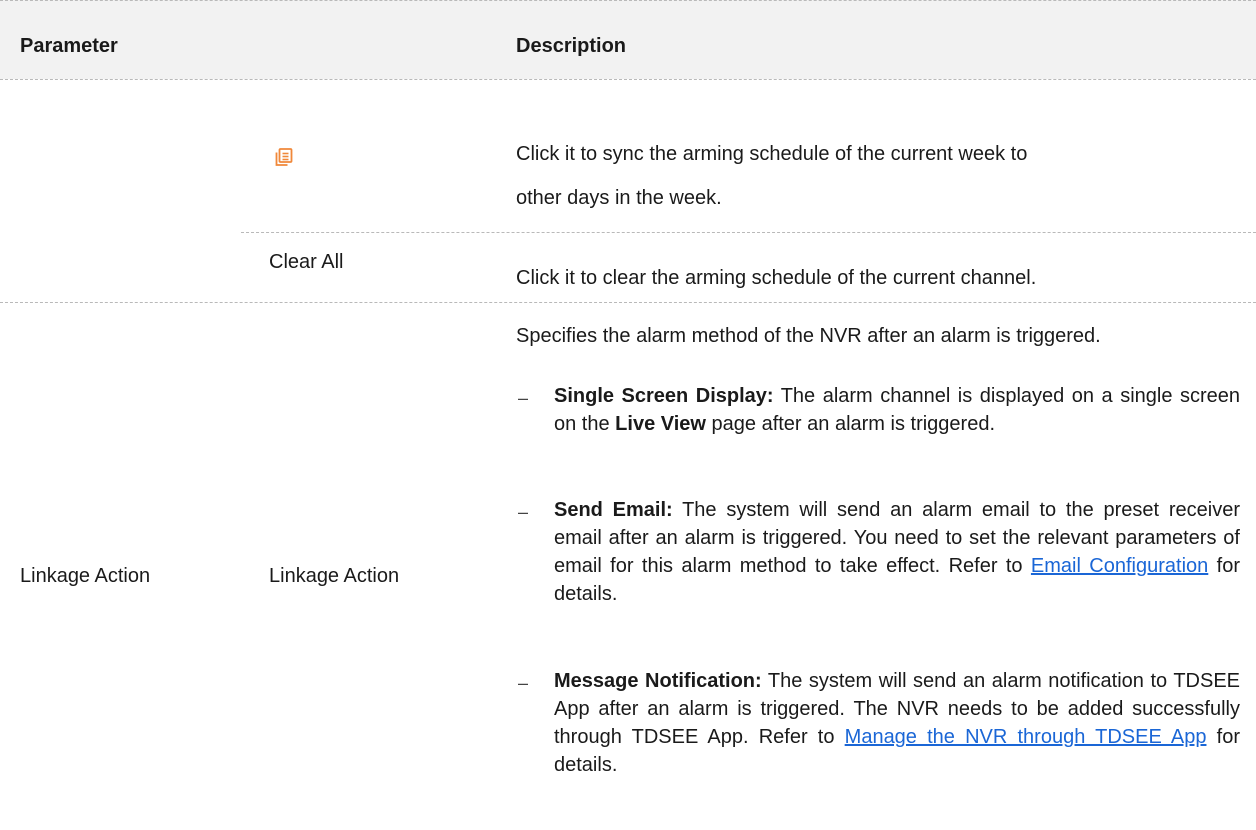 The height and width of the screenshot is (830, 1256). Describe the element at coordinates (628, 39) in the screenshot. I see `table-header` at that location.